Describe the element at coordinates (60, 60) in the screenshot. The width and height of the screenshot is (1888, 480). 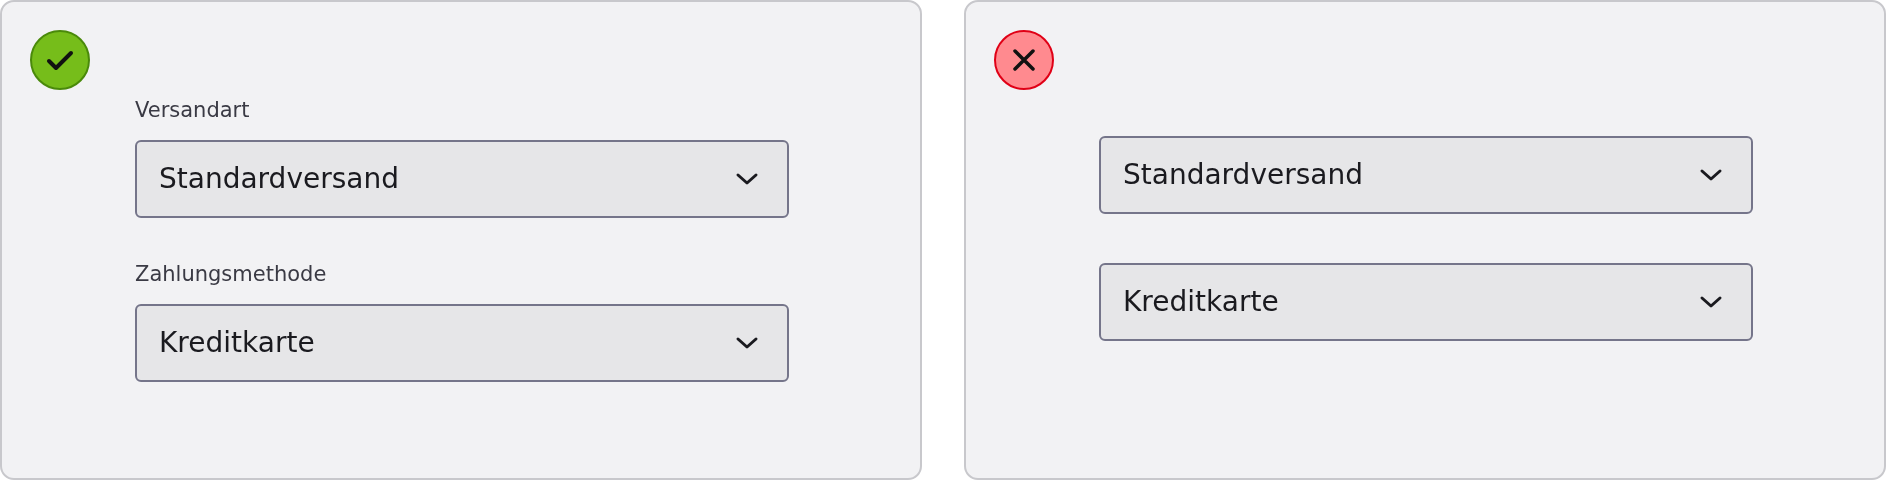
I see `check-icon` at that location.